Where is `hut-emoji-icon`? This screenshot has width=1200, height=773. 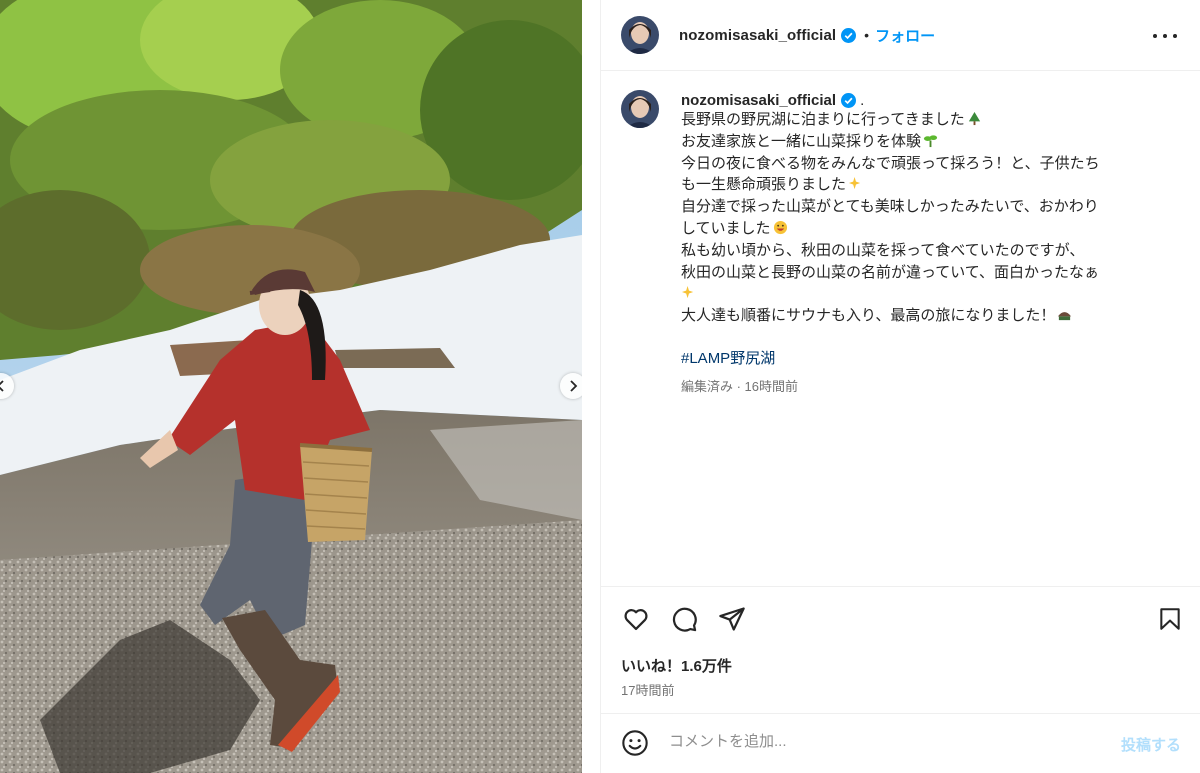
hut-emoji-icon is located at coordinates (1065, 316).